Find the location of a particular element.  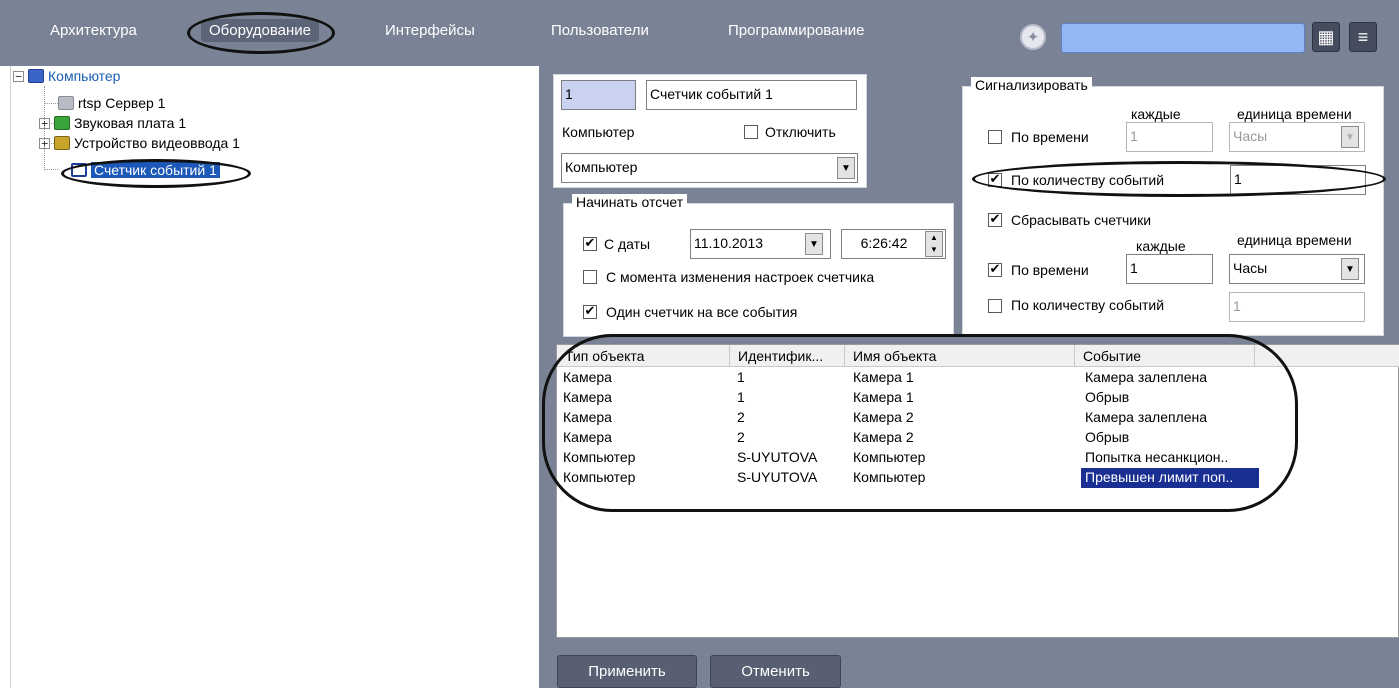

tree-node-rtsp: rtsp Сервер 1 is located at coordinates (111, 103).